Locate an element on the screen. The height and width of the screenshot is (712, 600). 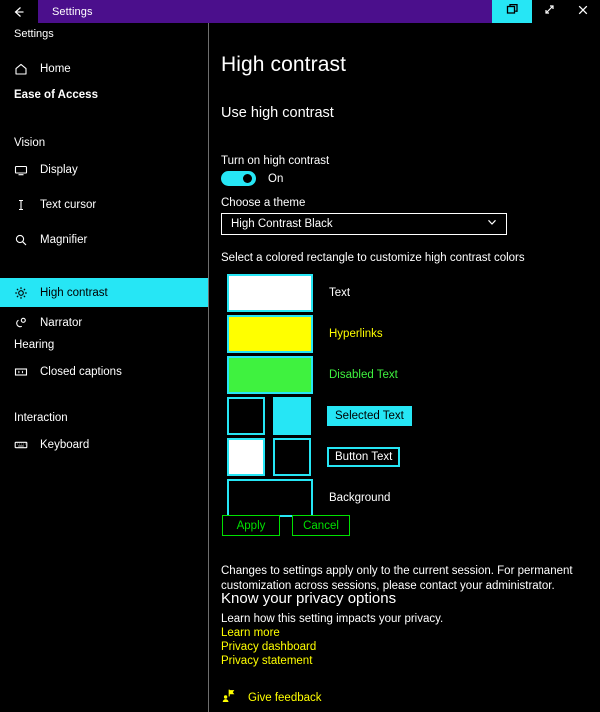
link-privacy-dashboard: Privacy dashboard is located at coordinates (268, 647).